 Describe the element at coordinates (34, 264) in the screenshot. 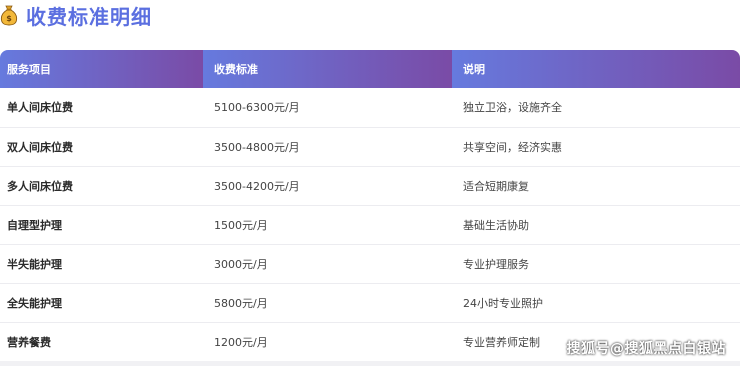

I see `cell-service: 半失能护理` at that location.